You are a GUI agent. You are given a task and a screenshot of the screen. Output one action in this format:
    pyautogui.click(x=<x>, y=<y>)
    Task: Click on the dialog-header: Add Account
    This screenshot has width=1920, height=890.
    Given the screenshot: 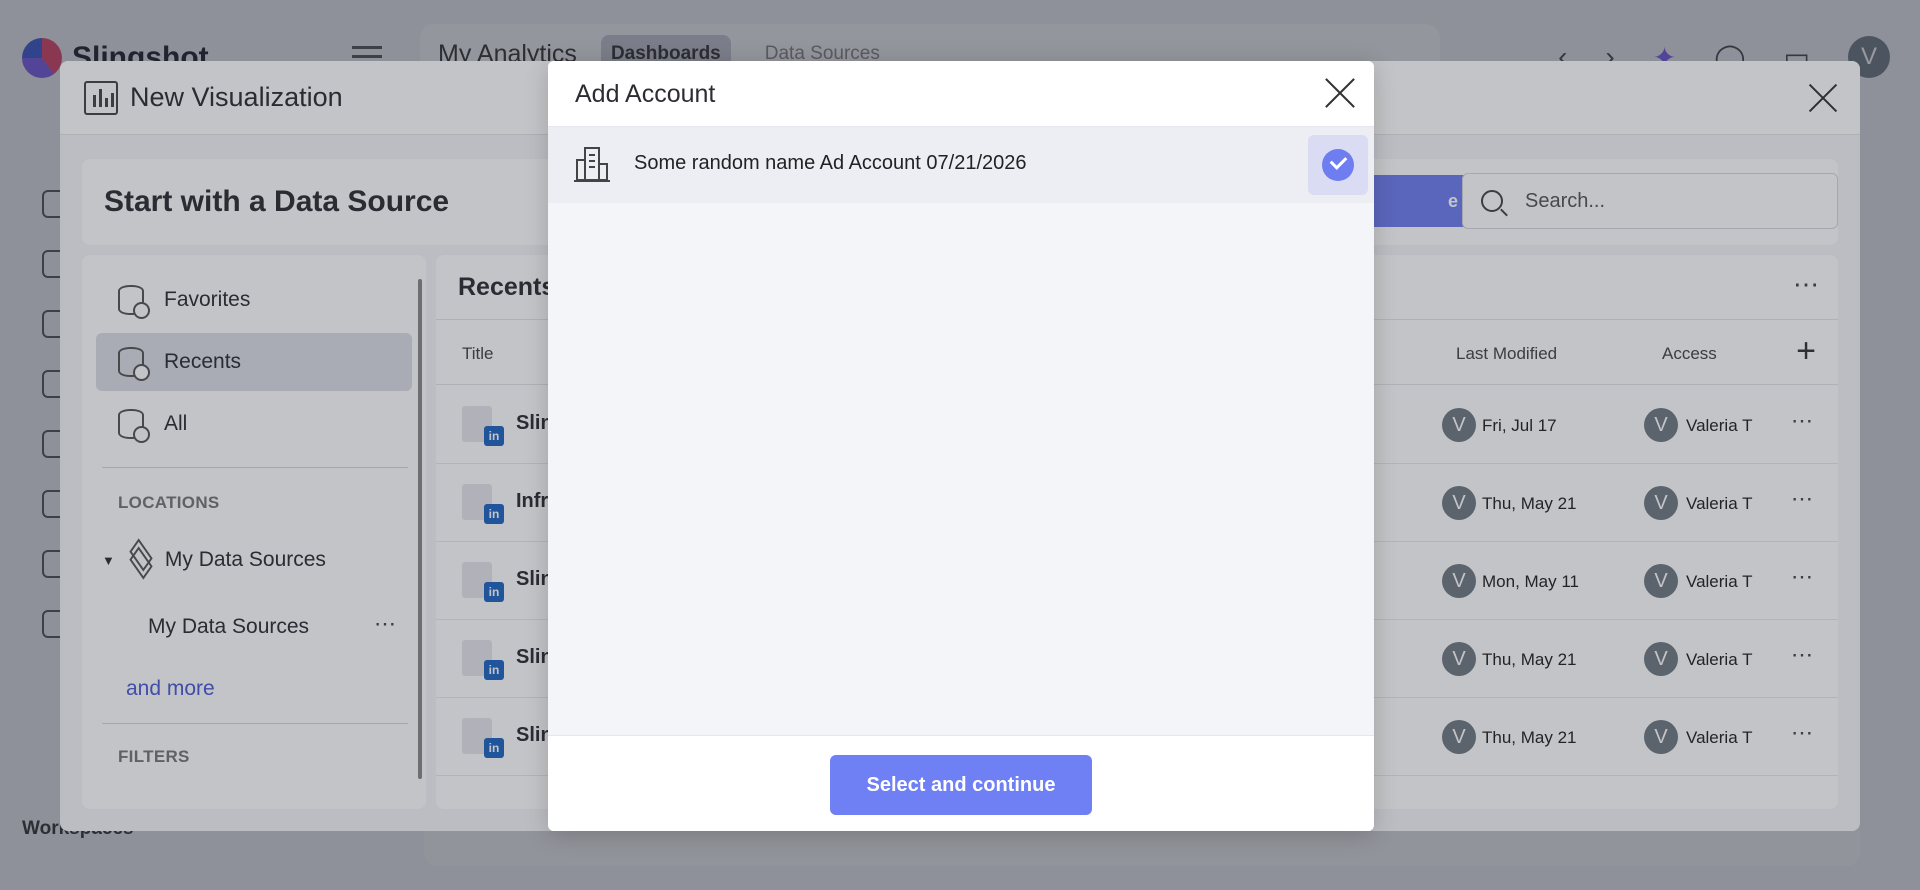 What is the action you would take?
    pyautogui.click(x=961, y=94)
    